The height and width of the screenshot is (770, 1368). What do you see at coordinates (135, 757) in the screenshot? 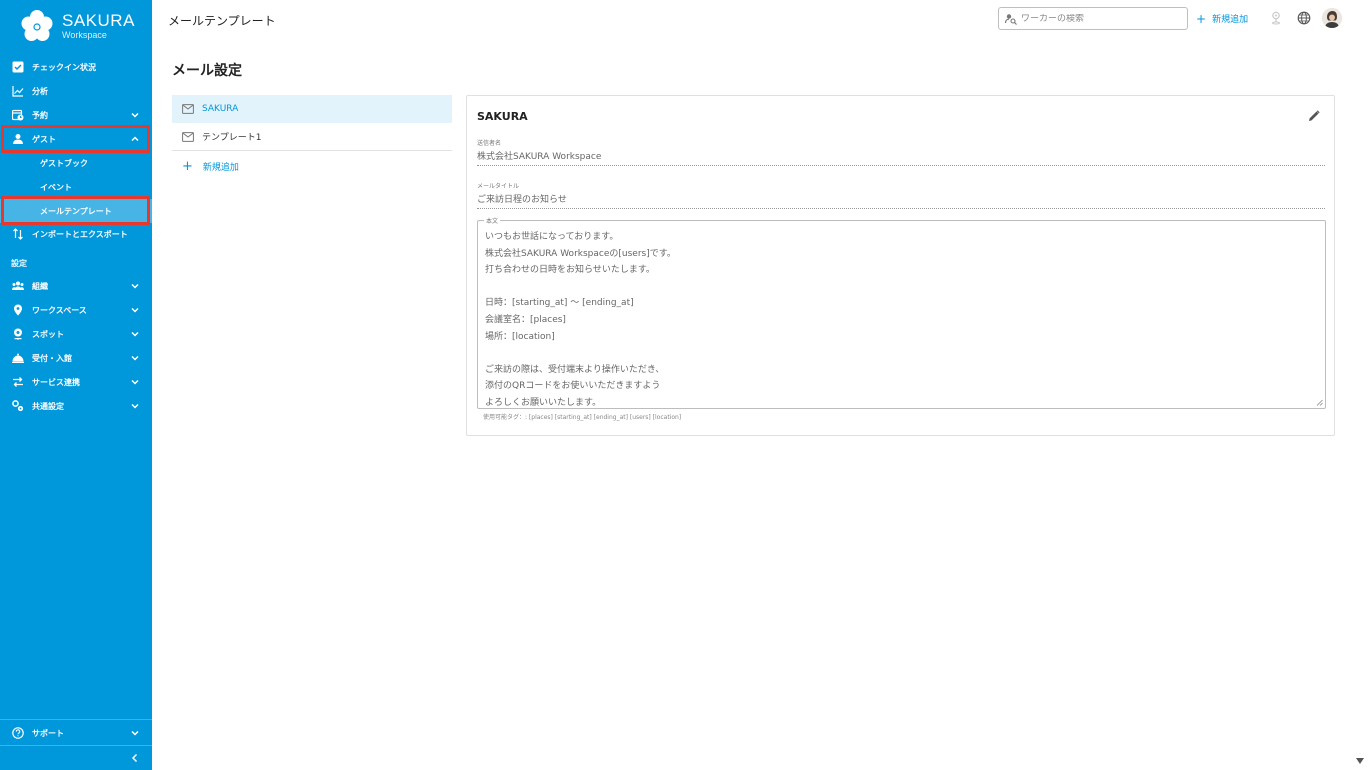
I see `collapse-sidebar-chevron-left-icon` at bounding box center [135, 757].